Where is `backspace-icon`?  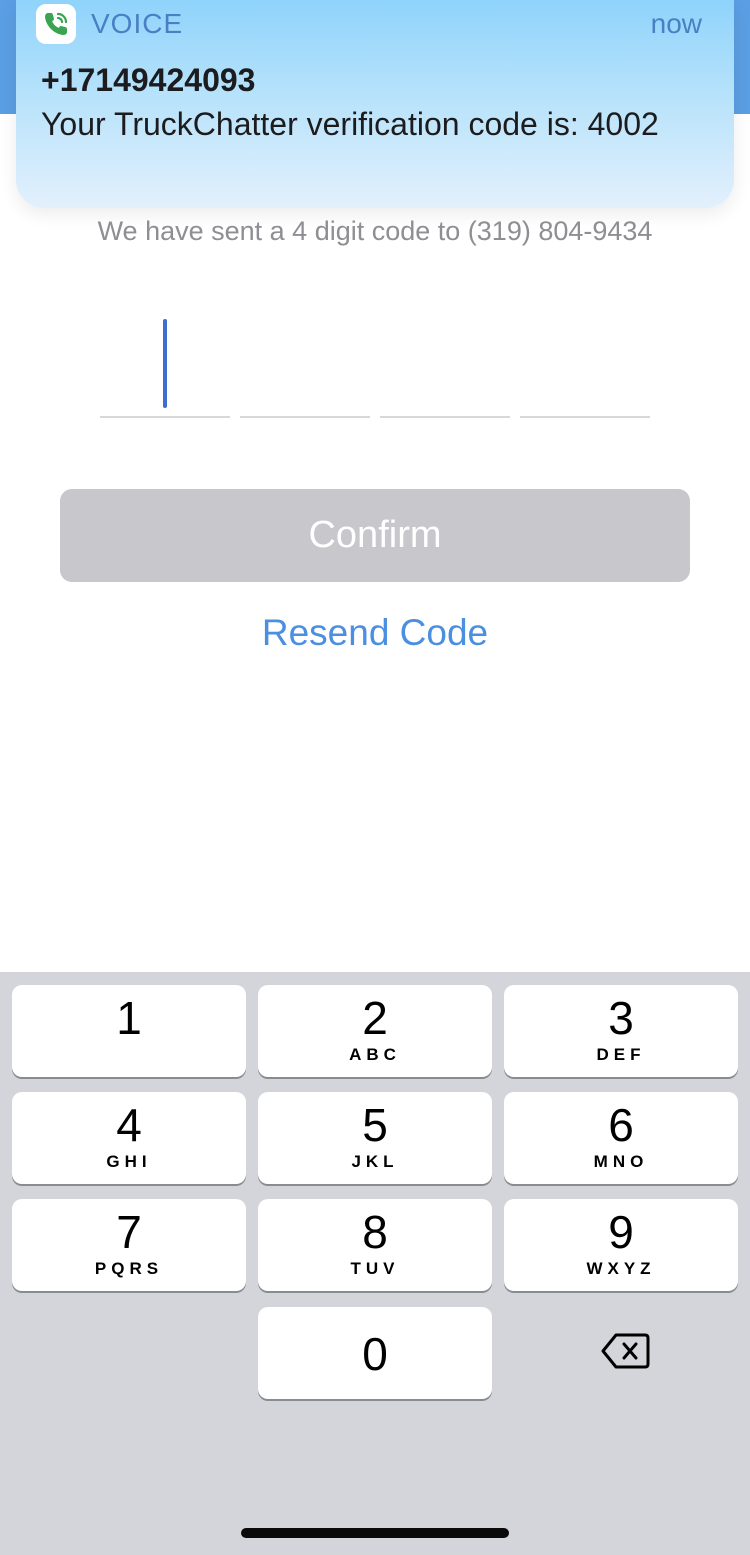
backspace-icon is located at coordinates (625, 1351).